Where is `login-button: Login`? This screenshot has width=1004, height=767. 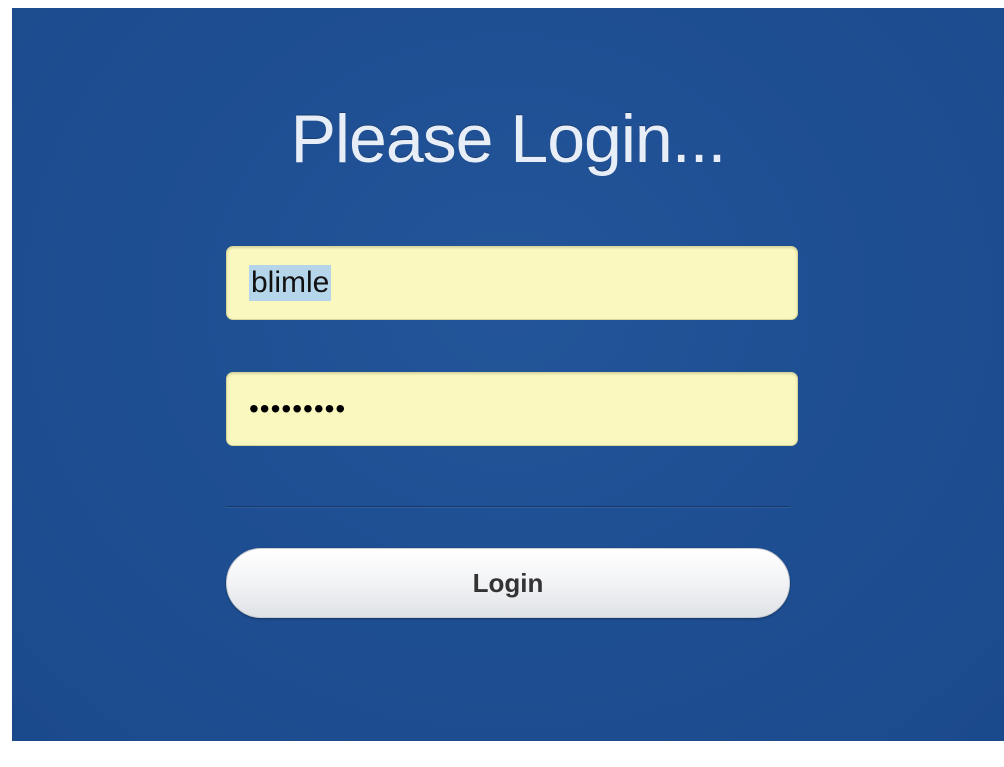 login-button: Login is located at coordinates (508, 583).